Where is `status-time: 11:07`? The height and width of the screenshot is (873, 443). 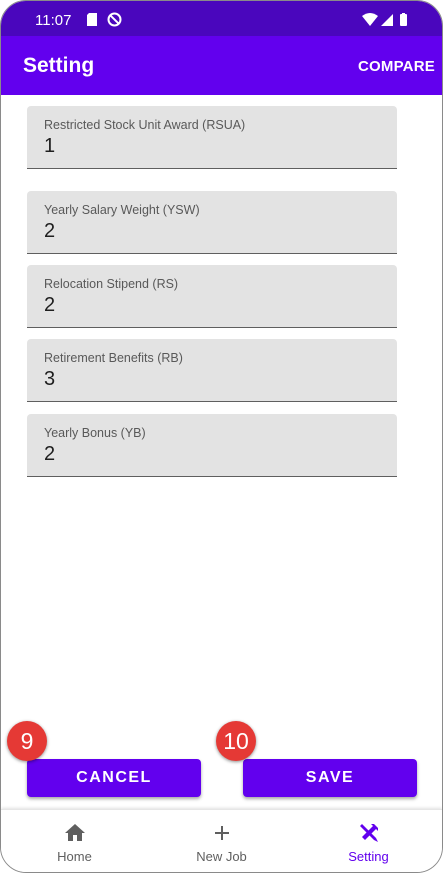 status-time: 11:07 is located at coordinates (53, 20).